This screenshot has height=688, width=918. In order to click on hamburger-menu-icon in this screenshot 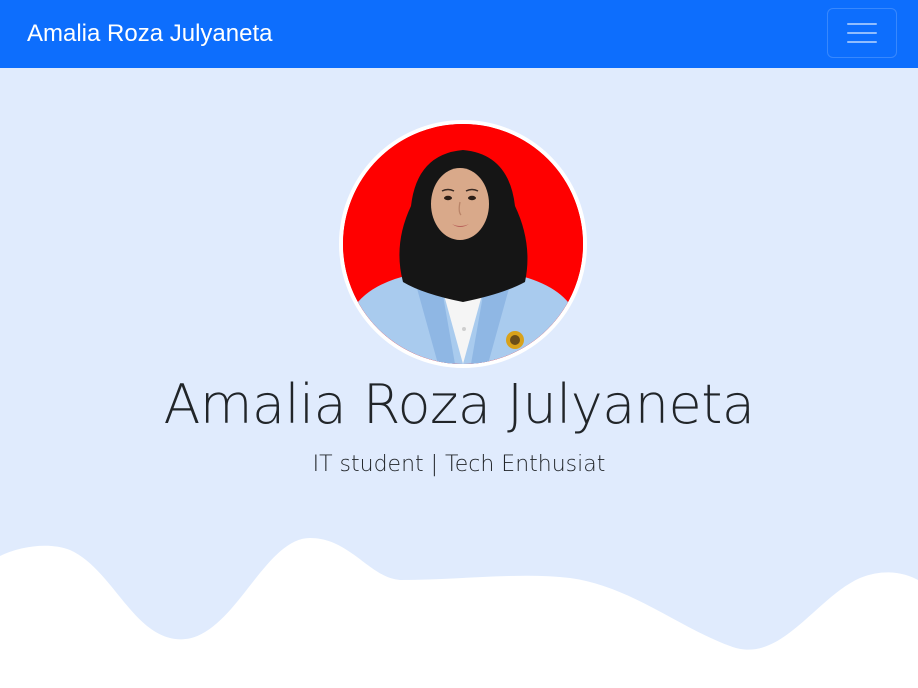, I will do `click(862, 33)`.